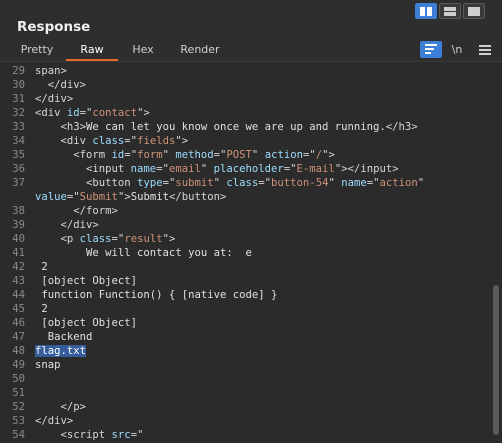  I want to click on code-token: [object Object], so click(86, 323).